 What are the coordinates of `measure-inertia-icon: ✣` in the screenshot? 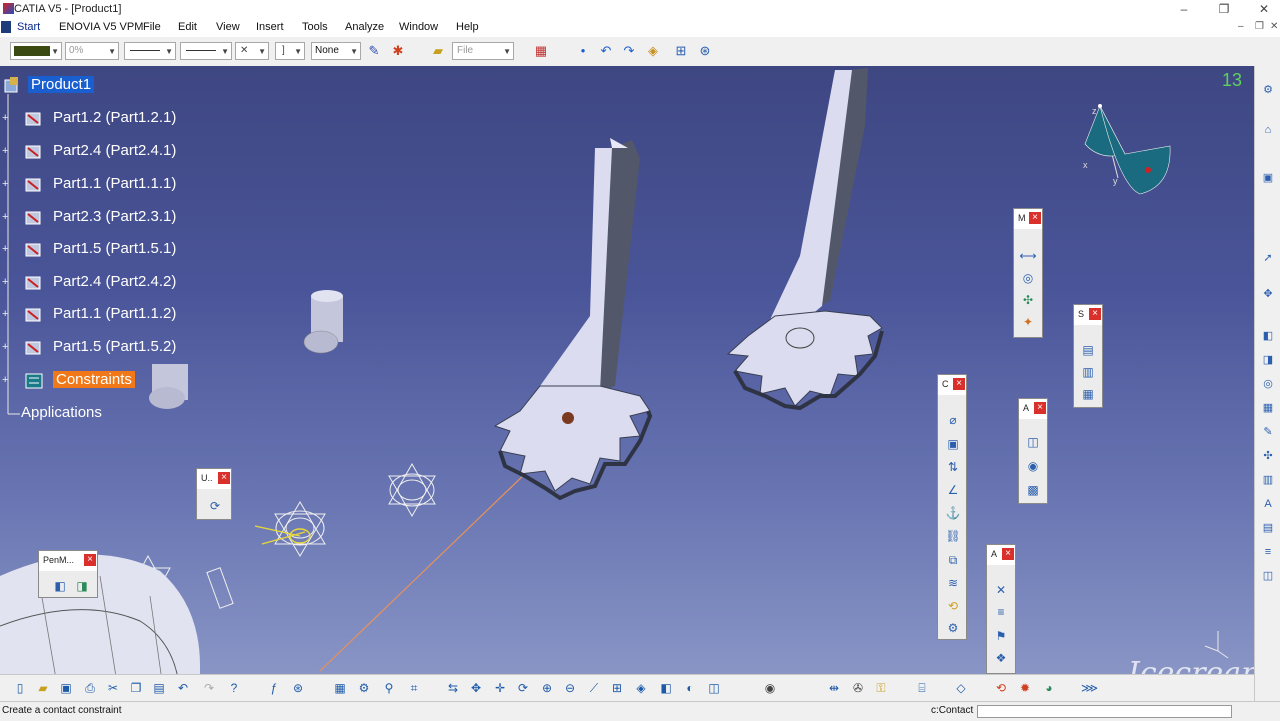 It's located at (1028, 300).